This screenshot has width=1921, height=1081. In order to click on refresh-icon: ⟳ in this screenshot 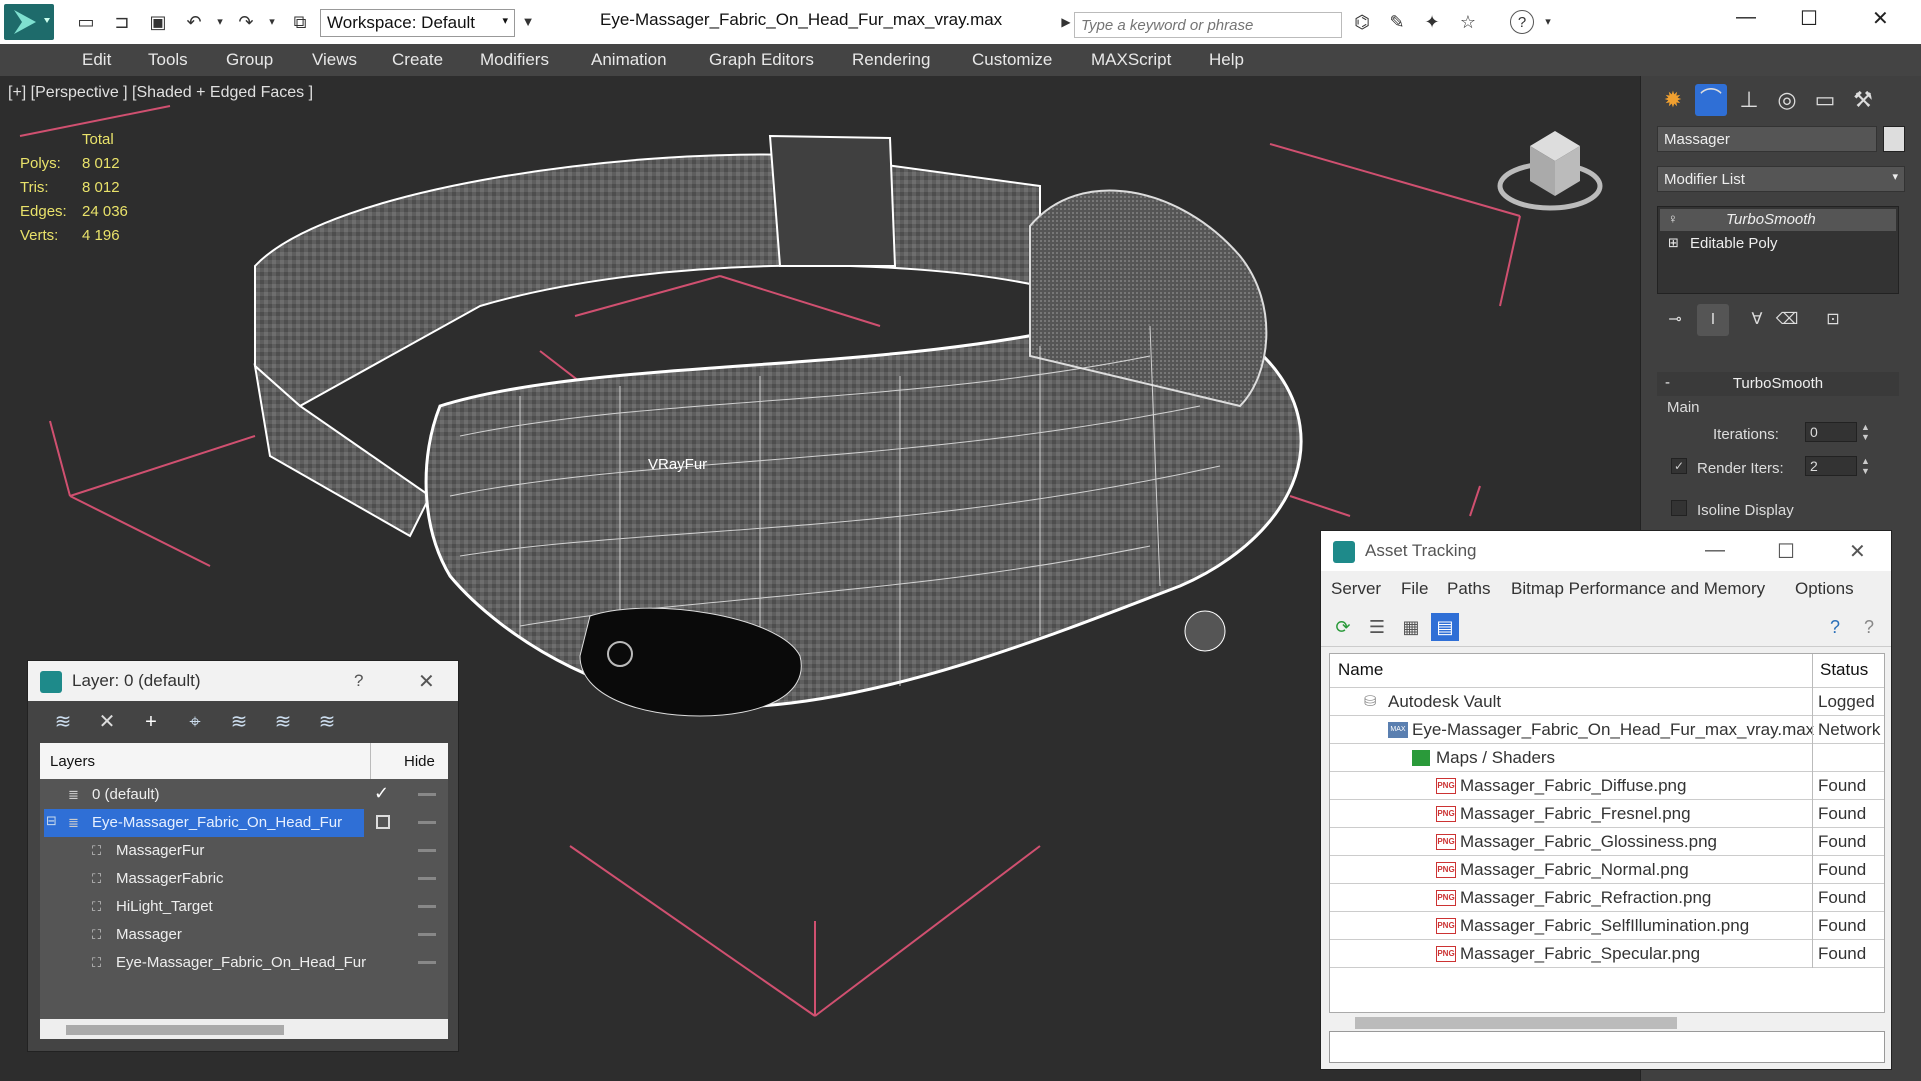, I will do `click(1343, 627)`.